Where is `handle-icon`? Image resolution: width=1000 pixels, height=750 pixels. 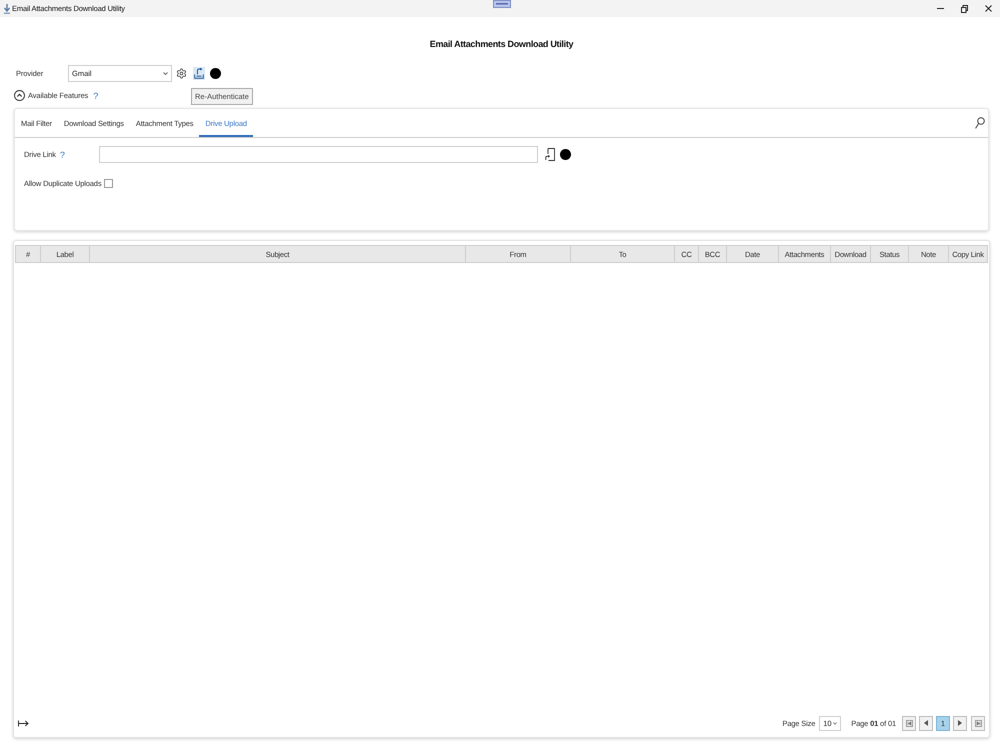 handle-icon is located at coordinates (502, 4).